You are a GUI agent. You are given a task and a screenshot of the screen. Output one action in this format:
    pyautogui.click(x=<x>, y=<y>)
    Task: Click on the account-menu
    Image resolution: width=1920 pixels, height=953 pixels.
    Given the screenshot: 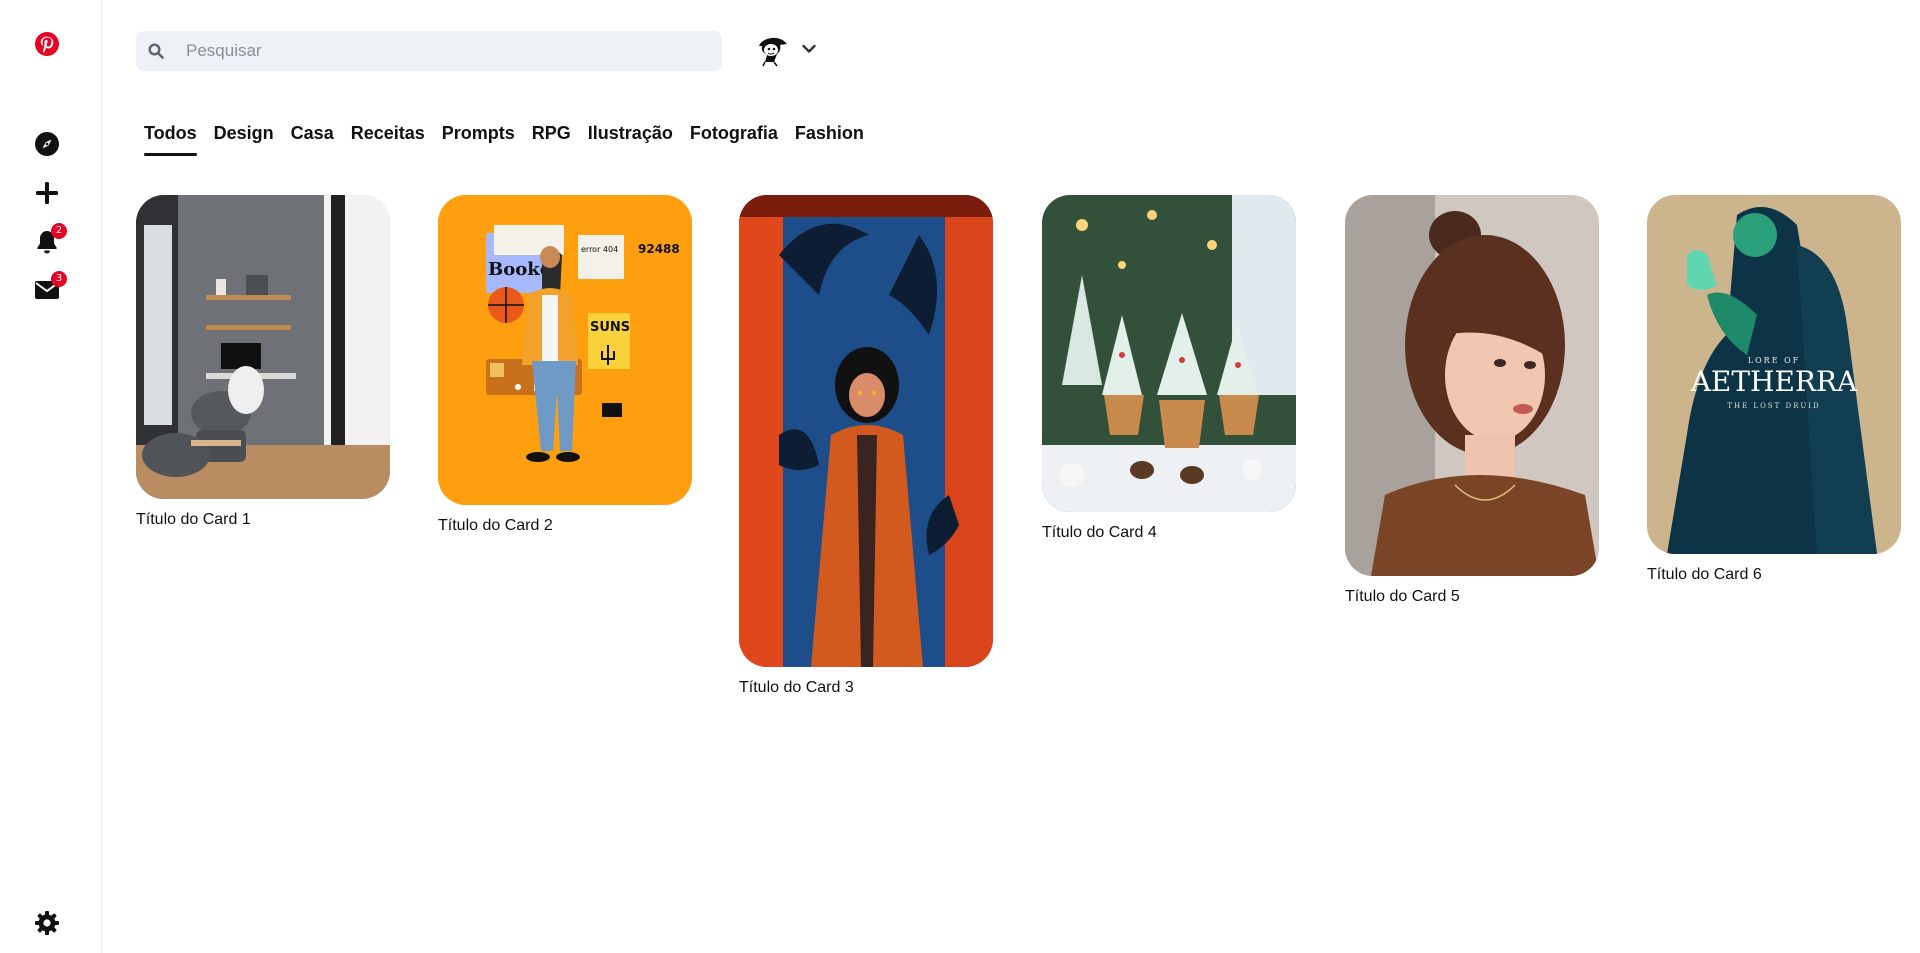 What is the action you would take?
    pyautogui.click(x=785, y=50)
    